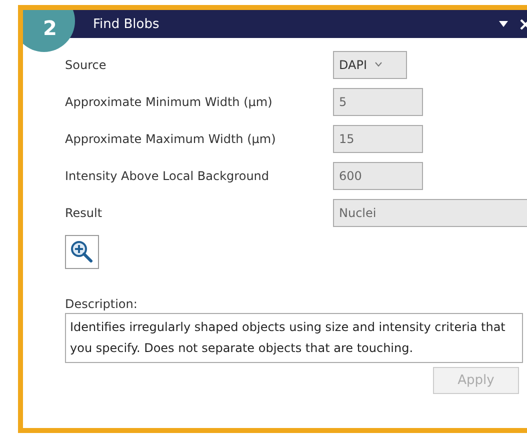 The image size is (527, 440). I want to click on source-dropdown: DAPI, so click(370, 64).